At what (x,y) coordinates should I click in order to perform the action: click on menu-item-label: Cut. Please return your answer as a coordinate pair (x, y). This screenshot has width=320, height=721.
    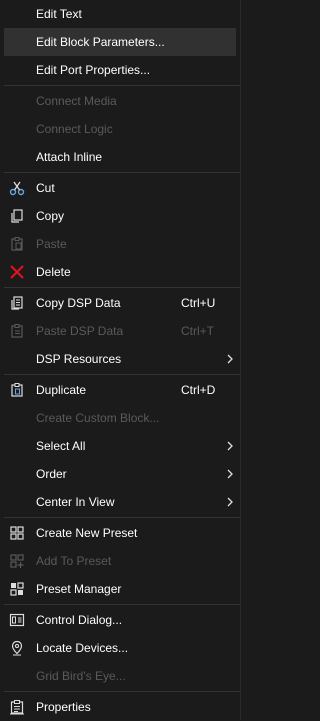
    Looking at the image, I should click on (45, 188).